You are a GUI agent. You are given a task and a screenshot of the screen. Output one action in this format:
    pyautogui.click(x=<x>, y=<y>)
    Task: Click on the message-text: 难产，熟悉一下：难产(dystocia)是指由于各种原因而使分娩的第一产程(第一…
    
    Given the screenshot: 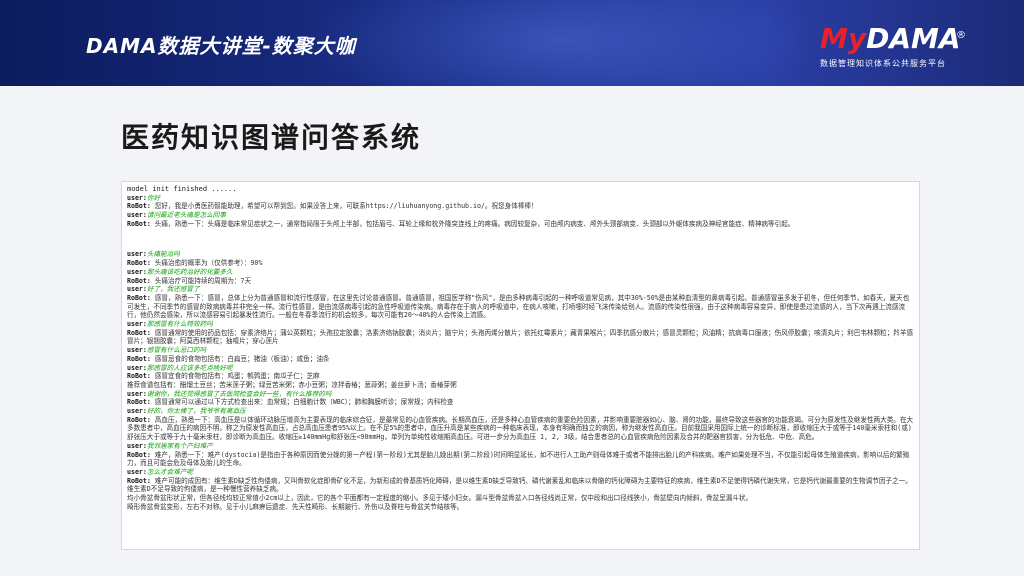 What is the action you would take?
    pyautogui.click(x=518, y=459)
    